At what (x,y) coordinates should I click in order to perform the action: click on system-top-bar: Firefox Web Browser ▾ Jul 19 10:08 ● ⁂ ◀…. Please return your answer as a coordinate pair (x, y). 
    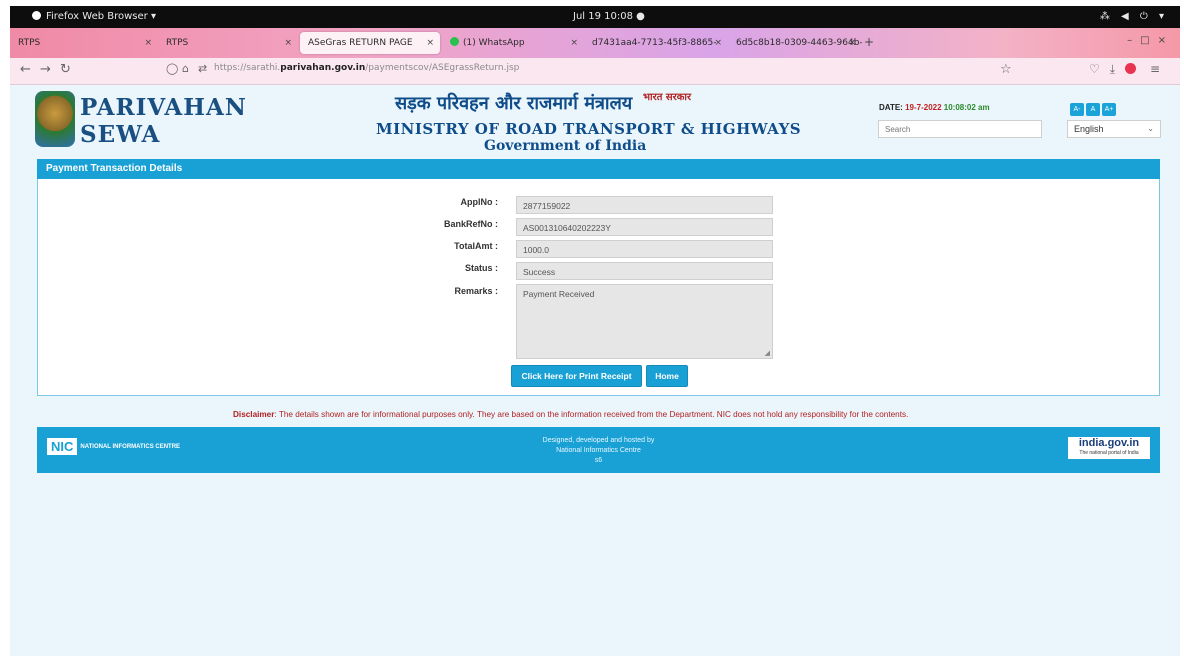
    Looking at the image, I should click on (595, 17).